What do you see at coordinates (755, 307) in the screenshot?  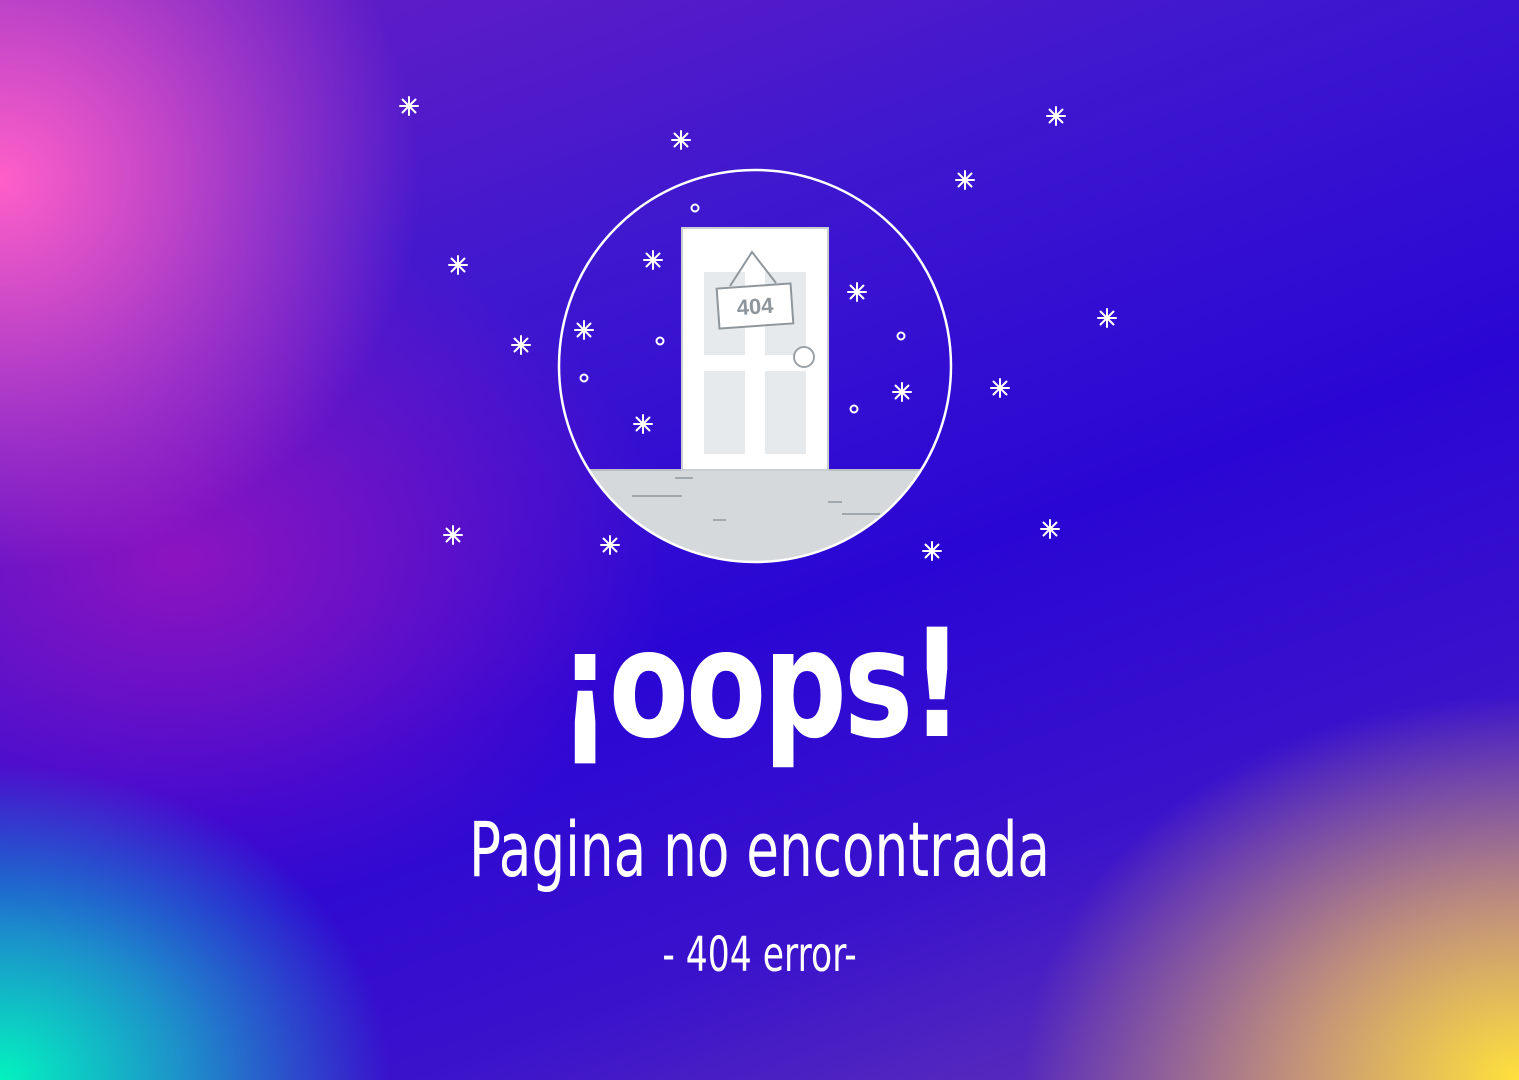 I see `sign-text: 404` at bounding box center [755, 307].